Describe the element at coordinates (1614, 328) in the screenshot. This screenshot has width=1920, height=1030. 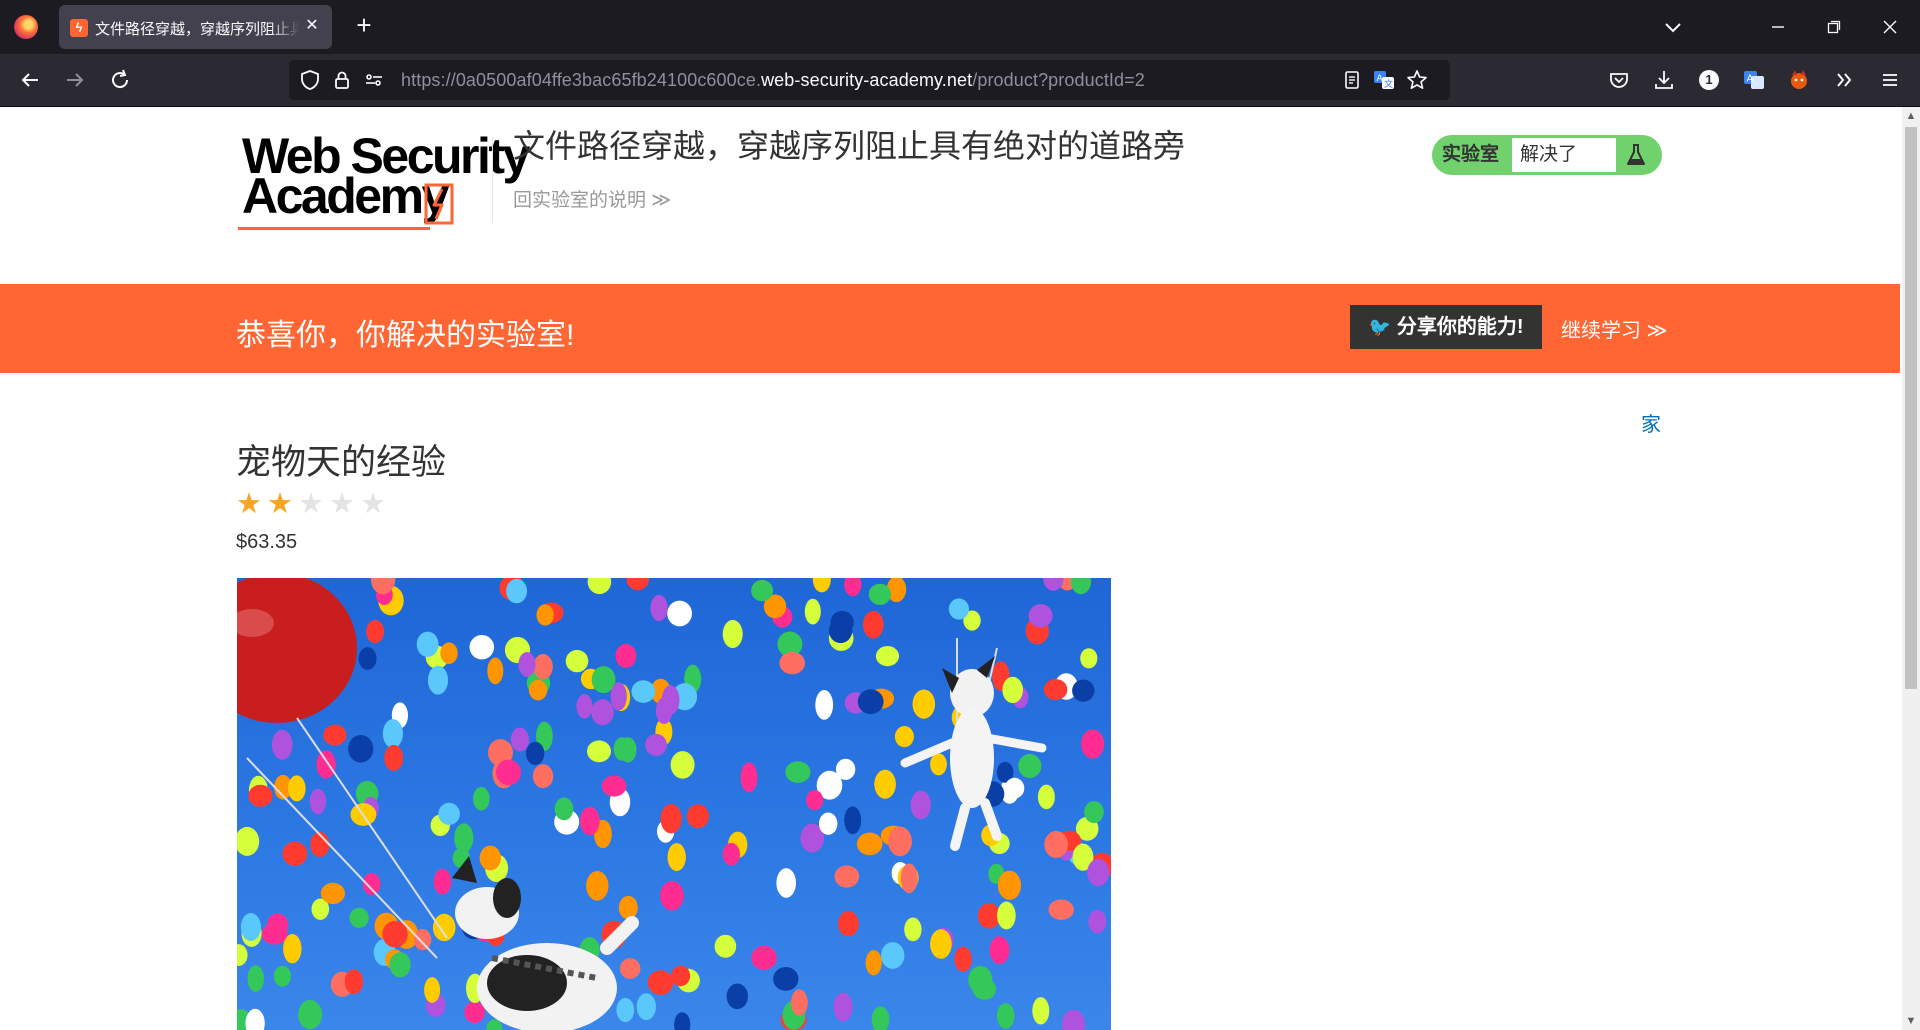
I see `continue-learning-link: 继续学习 ≫` at that location.